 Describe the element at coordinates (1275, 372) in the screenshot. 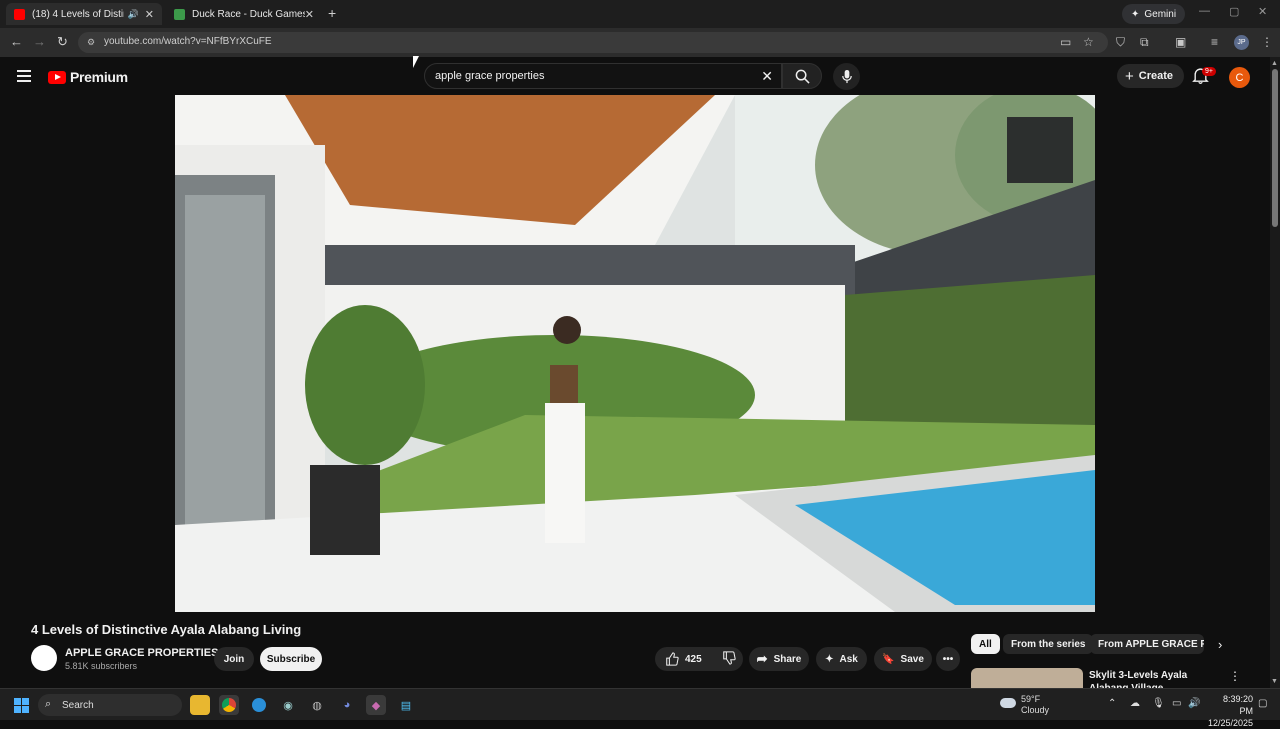

I see `page-scrollbar` at that location.